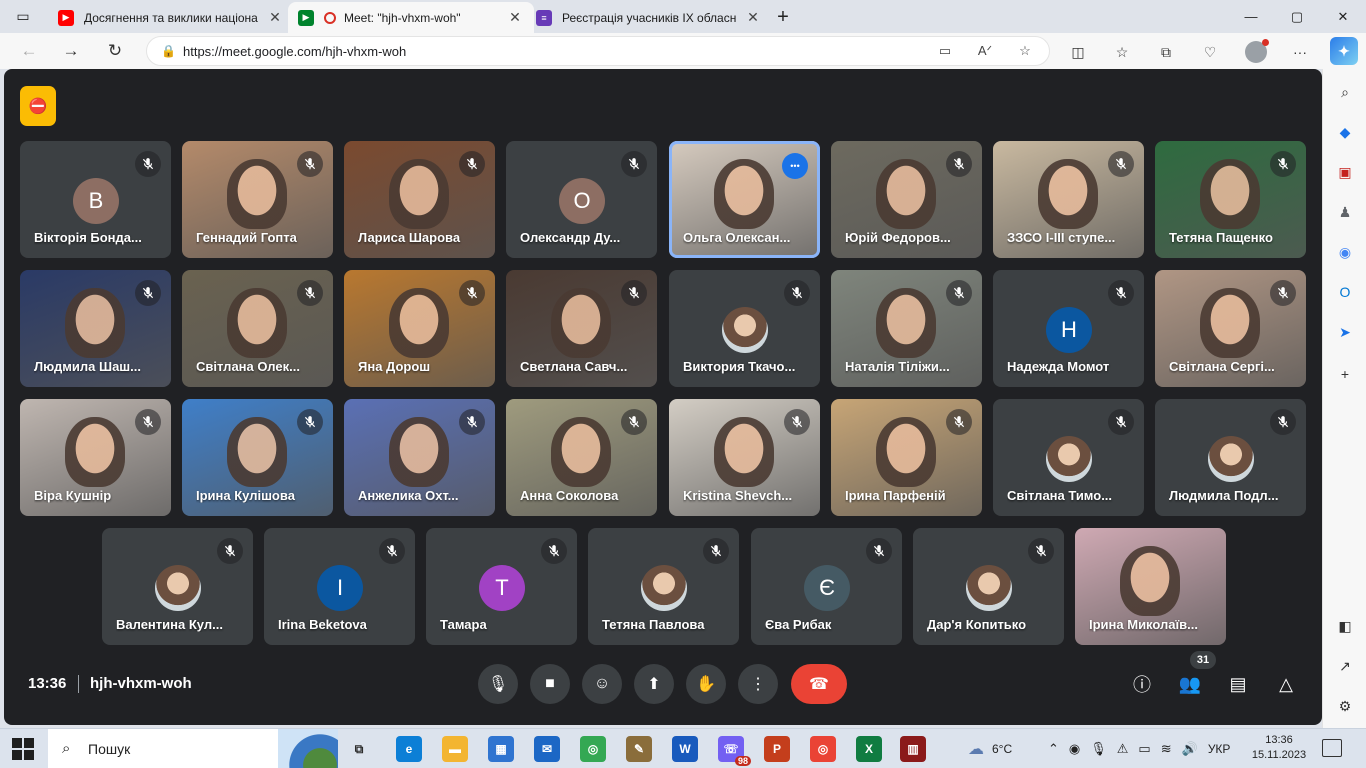  Describe the element at coordinates (906, 457) in the screenshot. I see `participant-tile: Ірина Парфеній` at that location.